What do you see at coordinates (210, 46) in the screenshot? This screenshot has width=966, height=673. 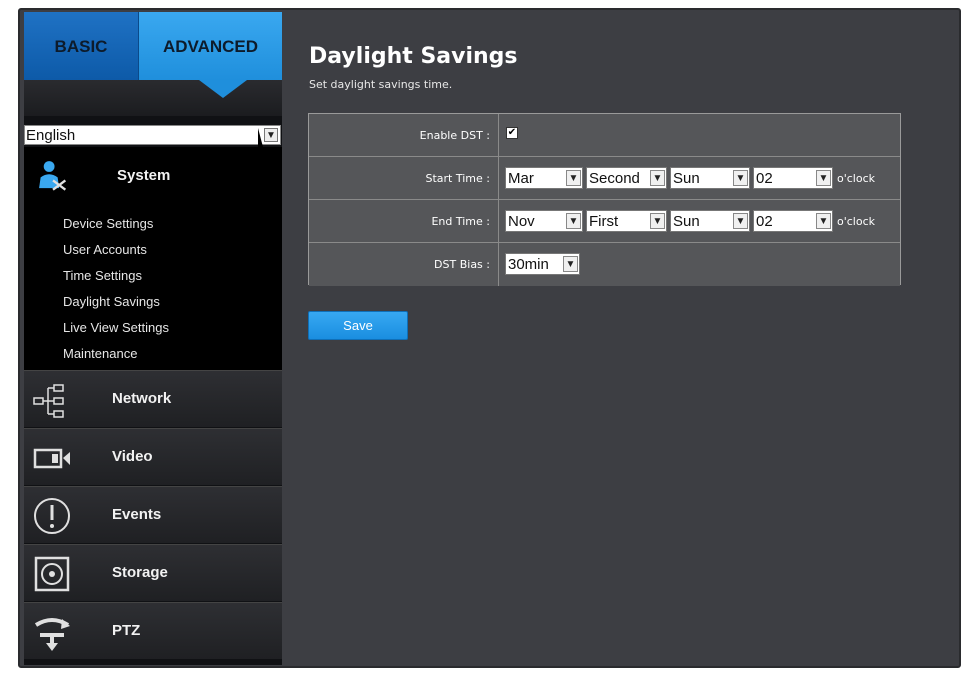 I see `tab-advanced: ADVANCED` at bounding box center [210, 46].